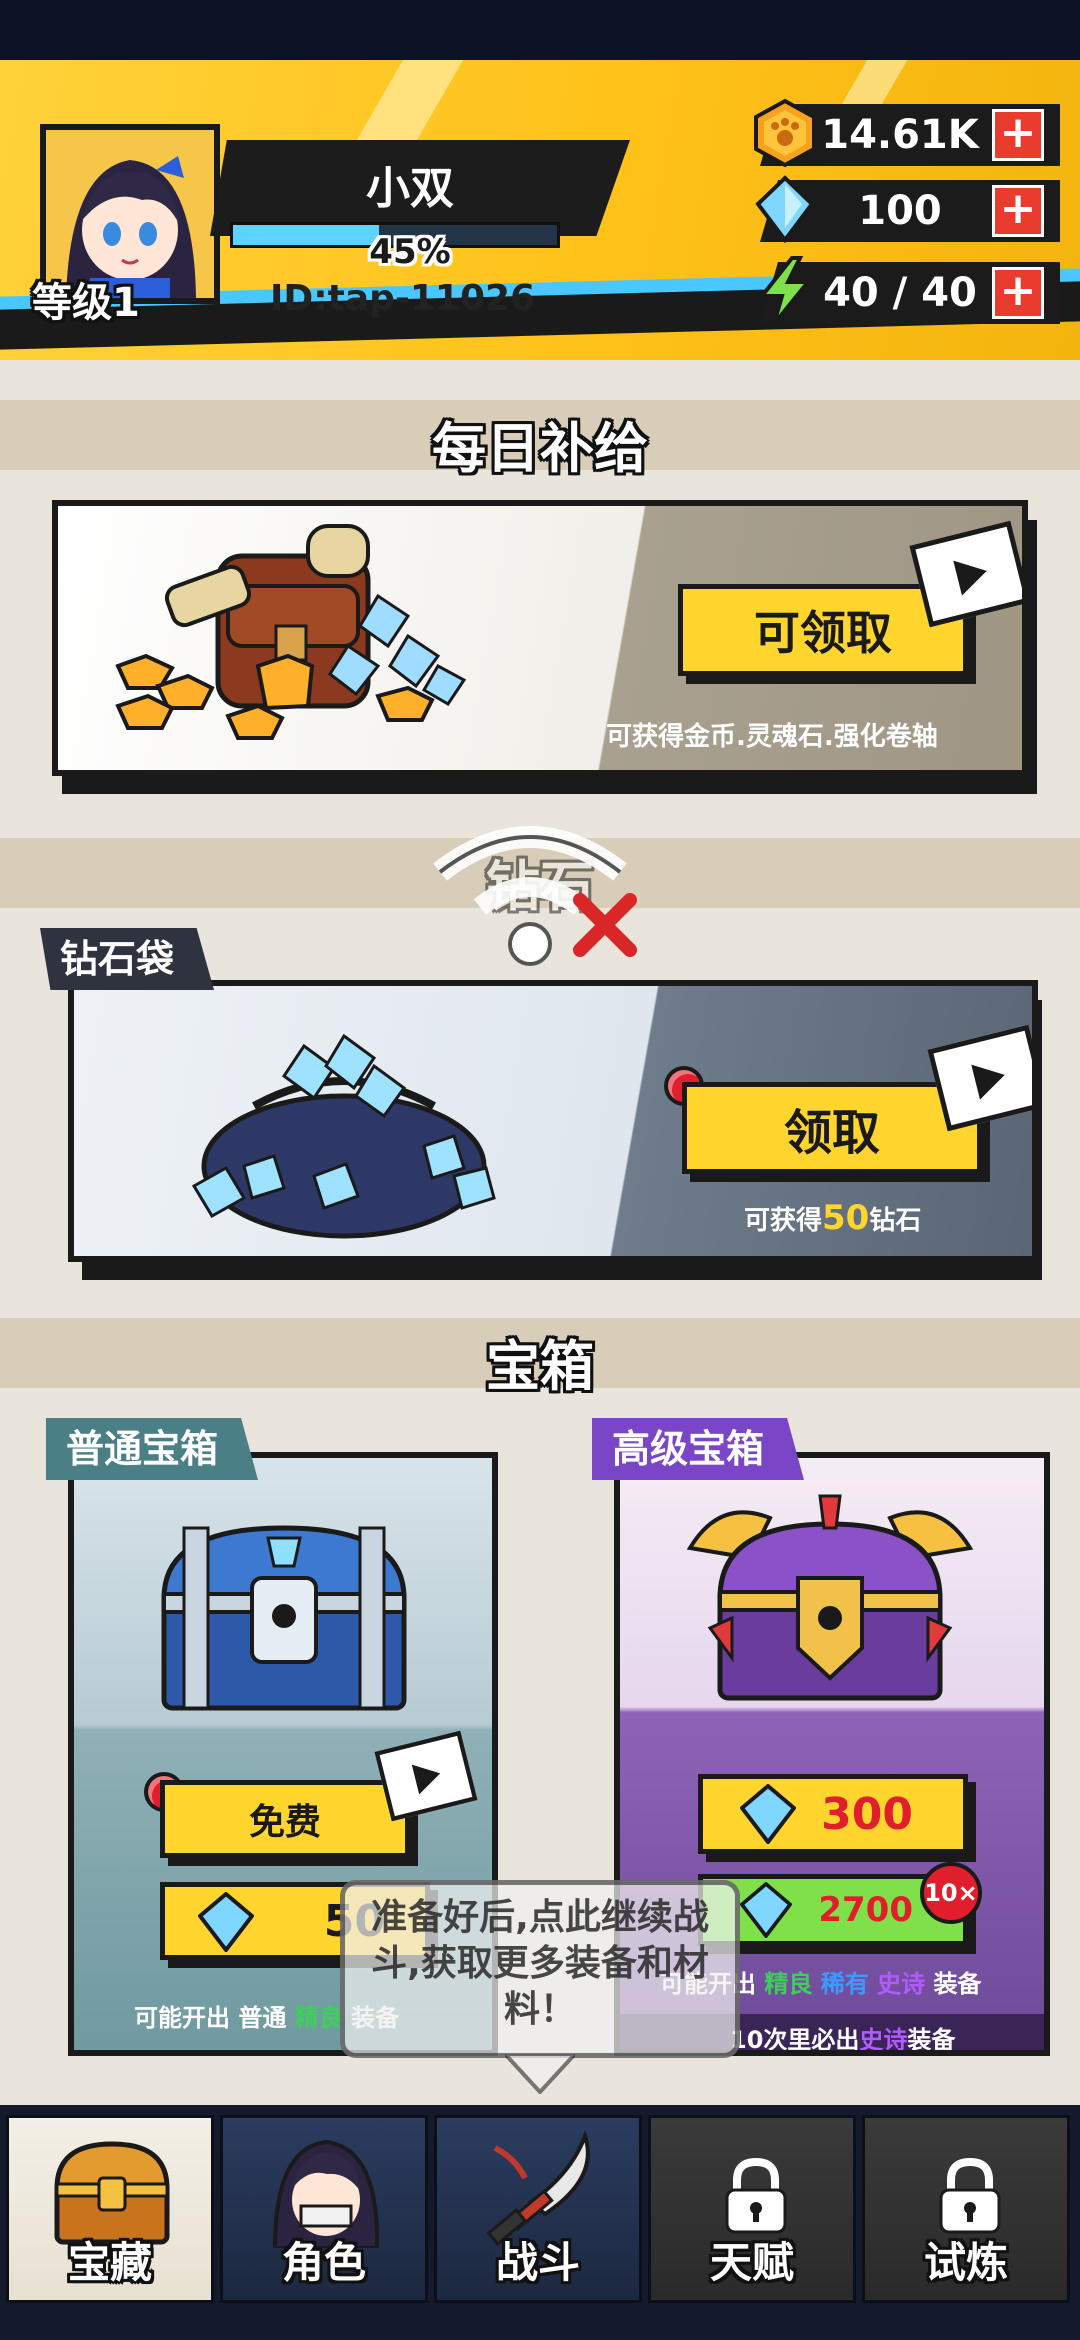 The width and height of the screenshot is (1080, 2340). I want to click on tab-character: 角色, so click(324, 2209).